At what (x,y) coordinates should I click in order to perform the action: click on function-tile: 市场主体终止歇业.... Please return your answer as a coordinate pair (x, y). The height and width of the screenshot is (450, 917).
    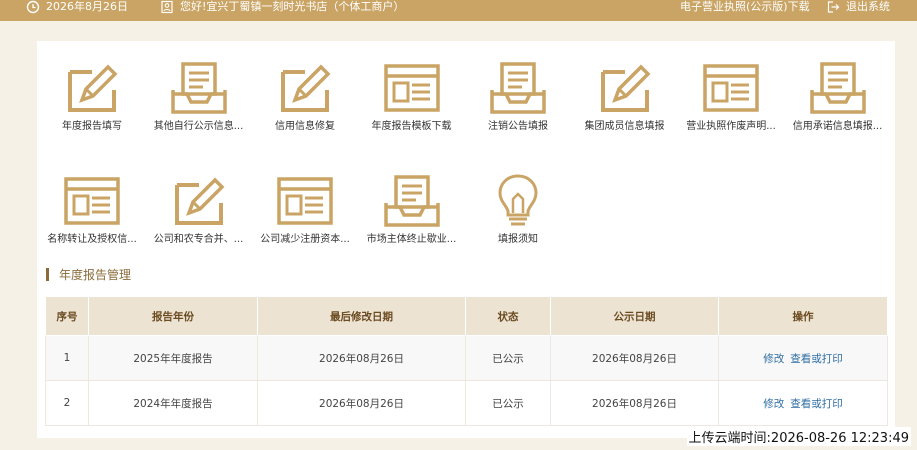
    Looking at the image, I should click on (412, 209).